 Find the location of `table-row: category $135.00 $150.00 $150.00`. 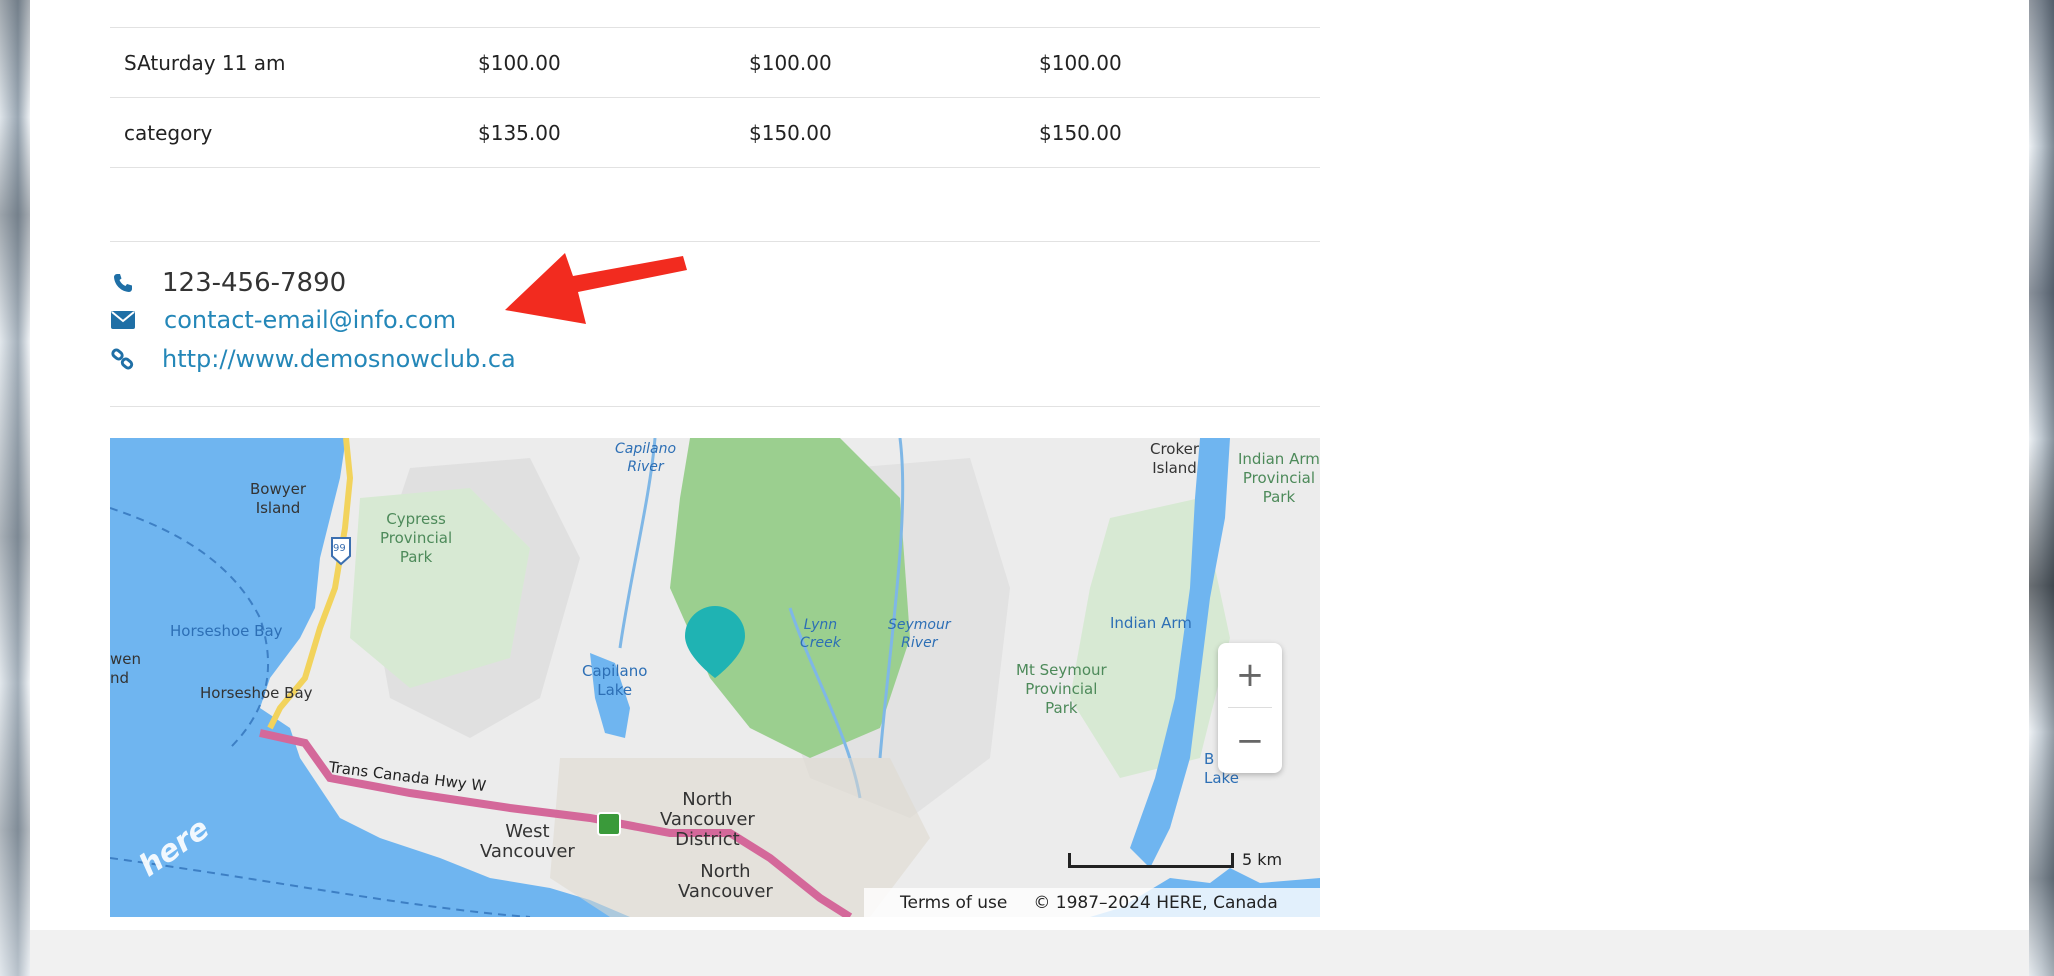

table-row: category $135.00 $150.00 $150.00 is located at coordinates (715, 132).